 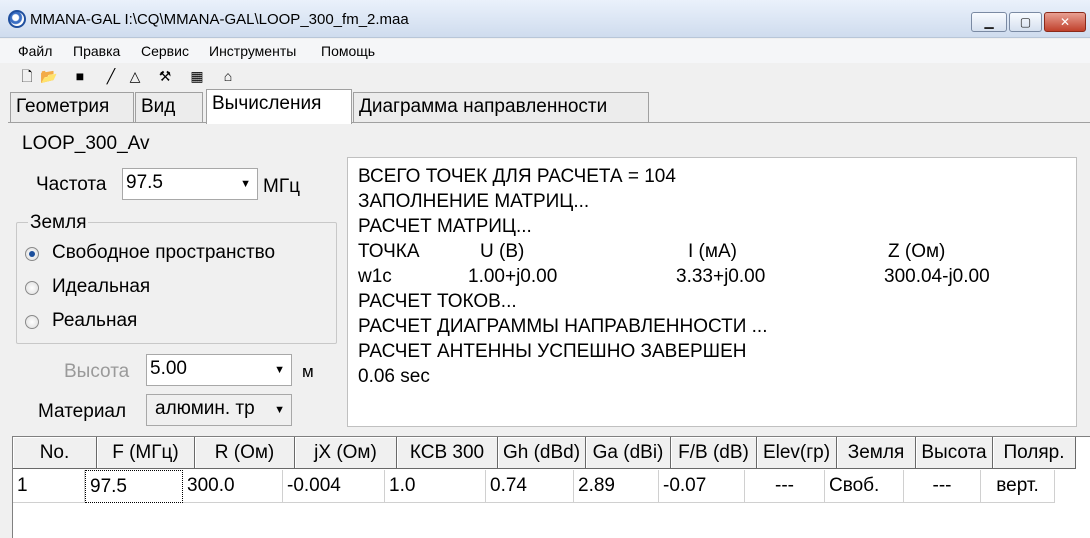 I want to click on menu-tools: Инструменты, so click(x=252, y=51).